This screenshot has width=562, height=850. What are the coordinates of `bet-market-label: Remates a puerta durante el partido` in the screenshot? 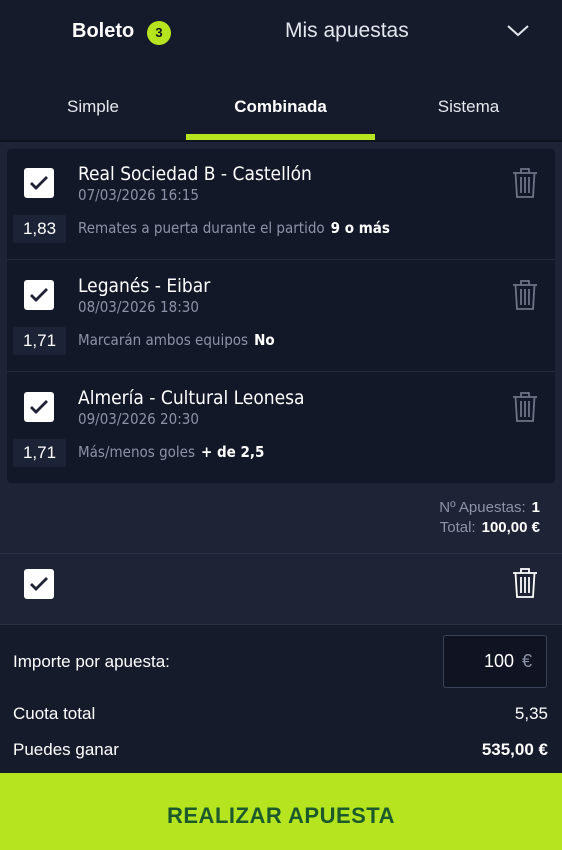 It's located at (201, 228).